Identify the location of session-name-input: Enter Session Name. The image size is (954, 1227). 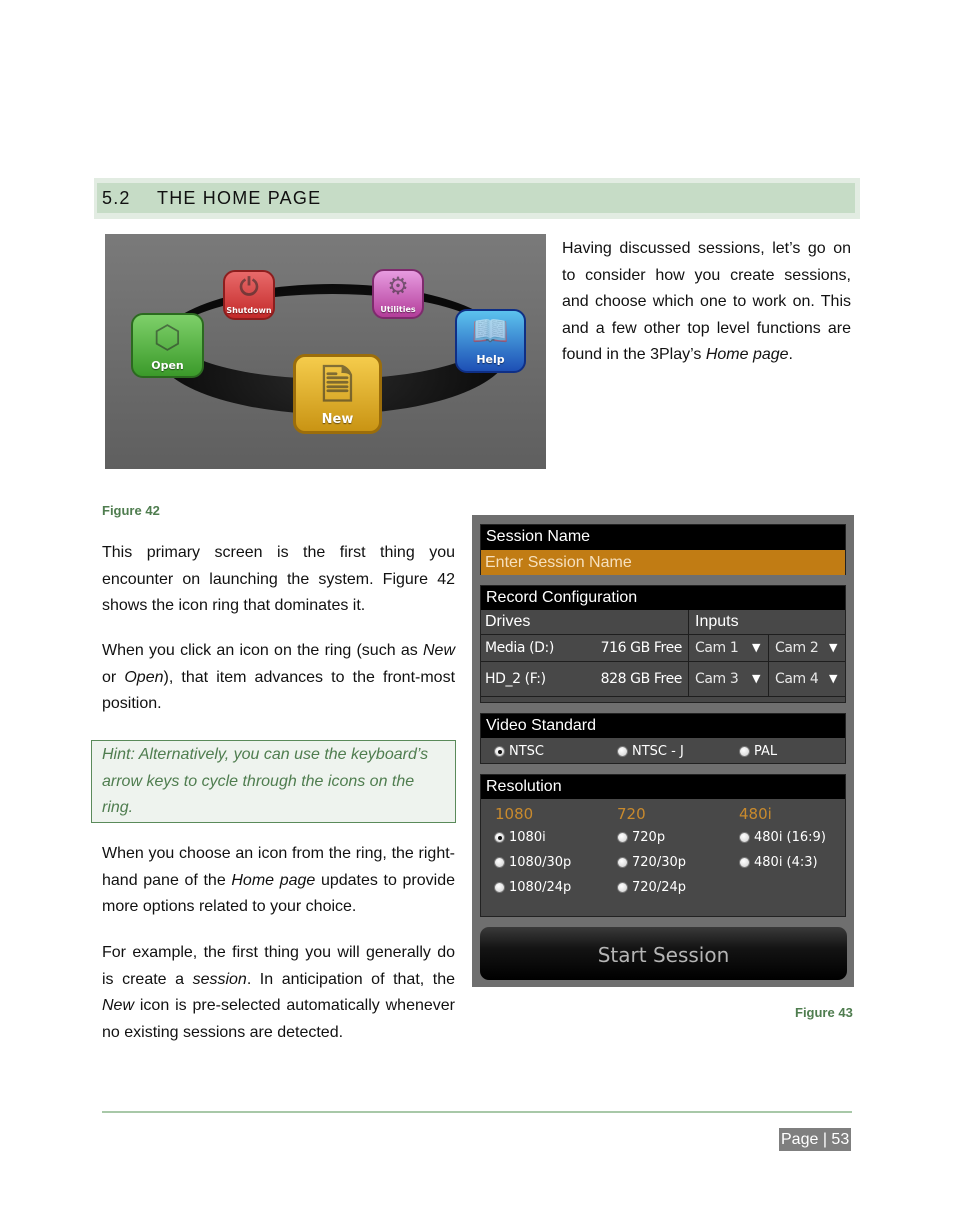
(663, 562).